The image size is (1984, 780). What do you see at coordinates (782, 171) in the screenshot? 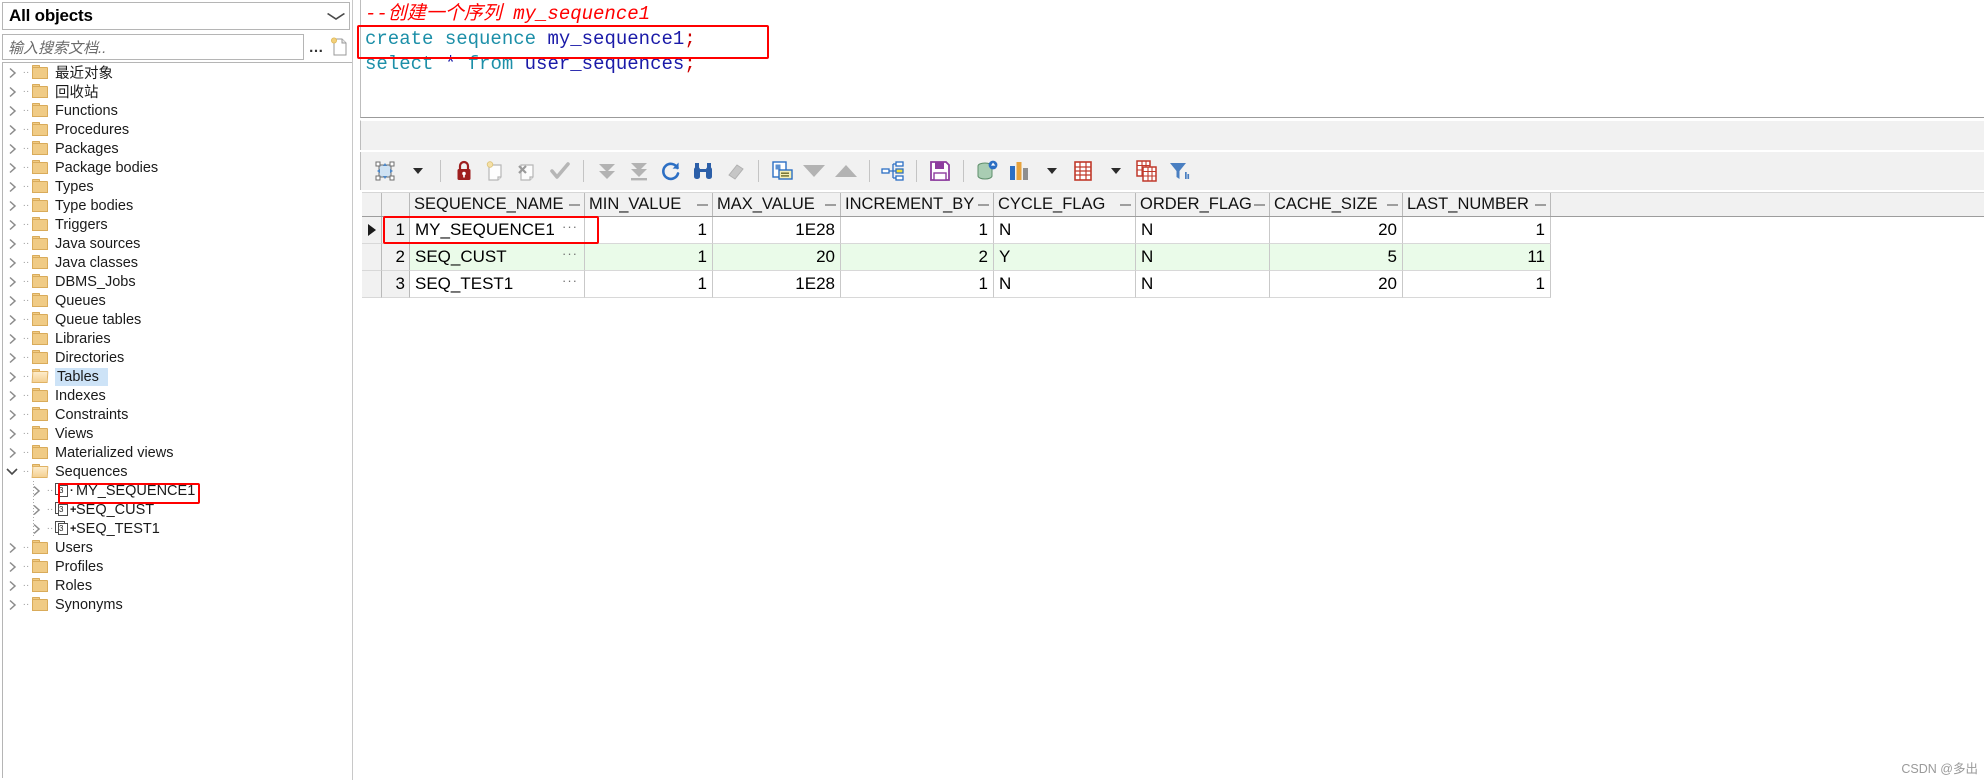
I see `single-record-view-icon` at bounding box center [782, 171].